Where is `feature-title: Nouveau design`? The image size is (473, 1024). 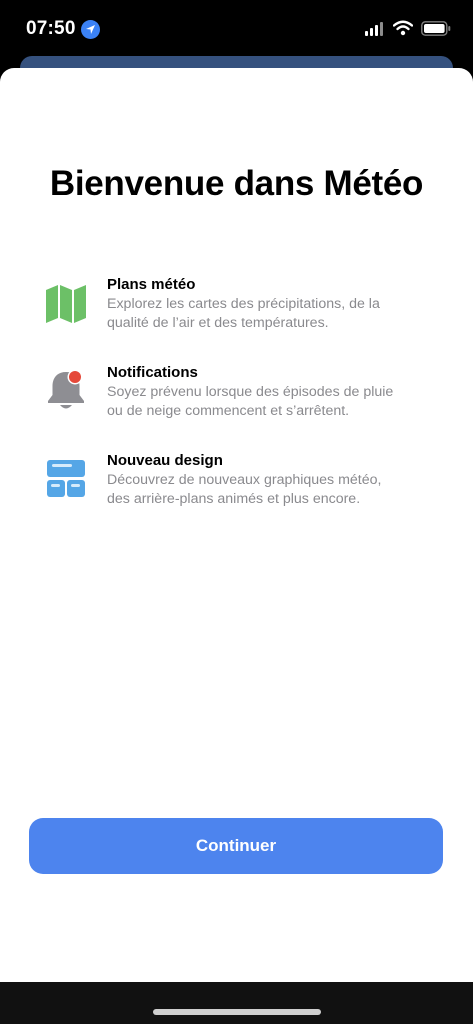
feature-title: Nouveau design is located at coordinates (165, 460).